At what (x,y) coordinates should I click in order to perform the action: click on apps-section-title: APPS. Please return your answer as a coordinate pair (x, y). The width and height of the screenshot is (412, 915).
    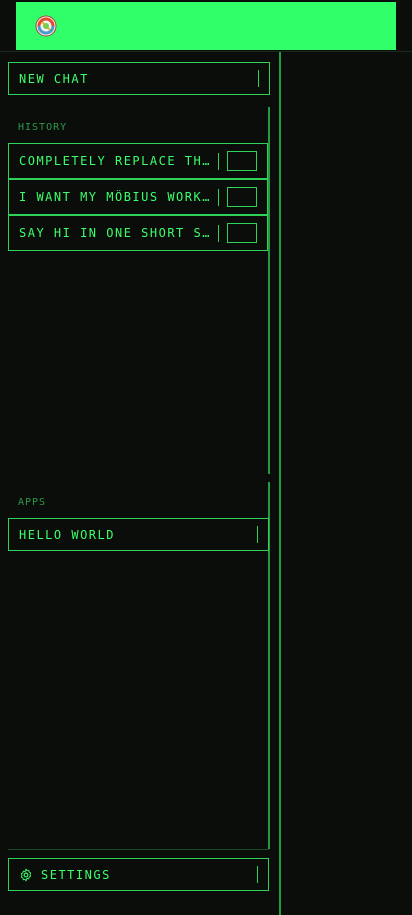
    Looking at the image, I should click on (32, 502).